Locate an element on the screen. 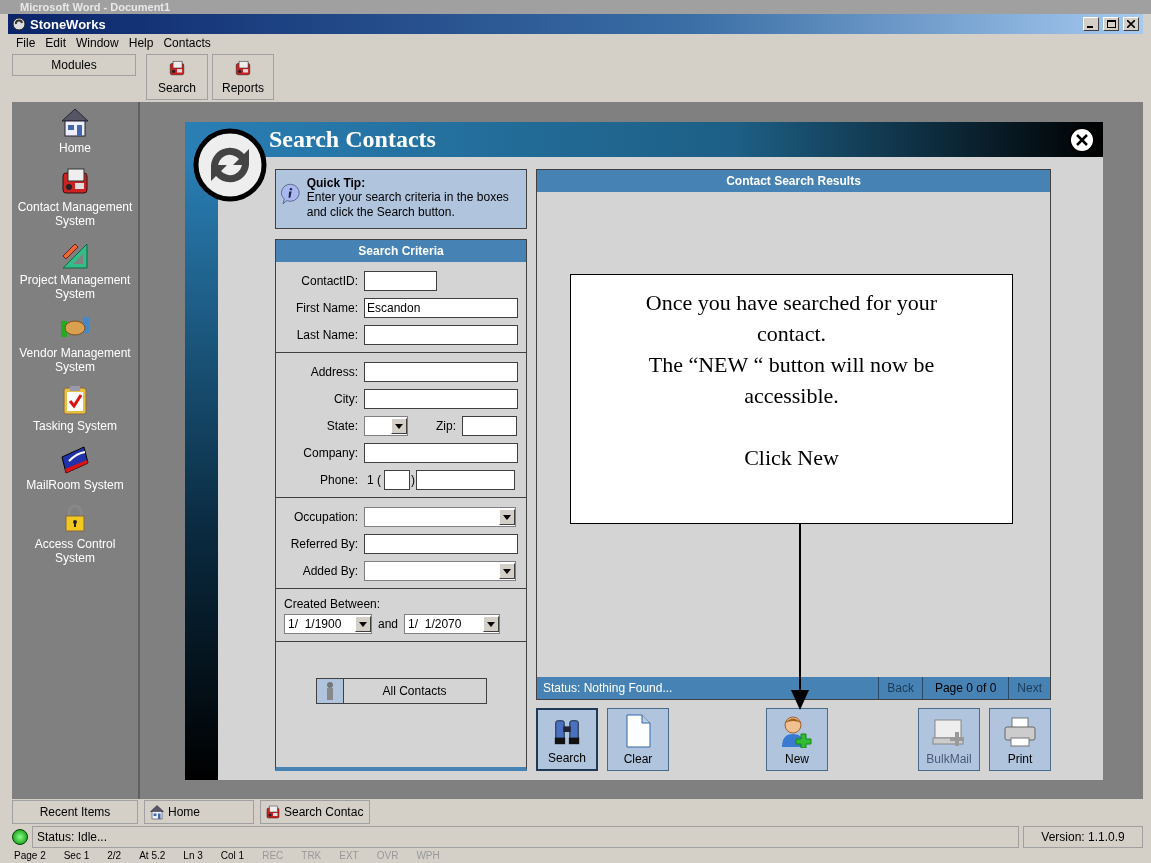 The width and height of the screenshot is (1151, 863). field-label: Address: is located at coordinates (334, 372).